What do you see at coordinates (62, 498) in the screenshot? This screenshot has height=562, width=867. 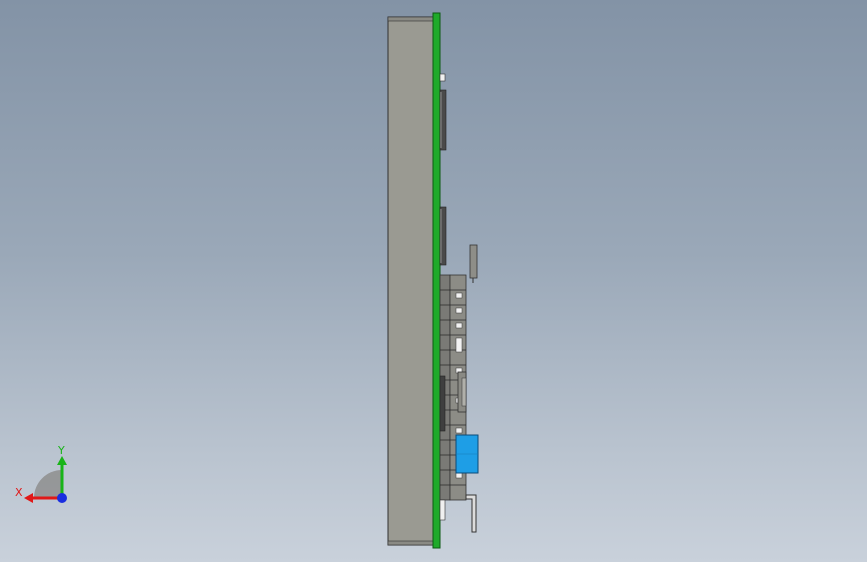 I see `z-axis-dot` at bounding box center [62, 498].